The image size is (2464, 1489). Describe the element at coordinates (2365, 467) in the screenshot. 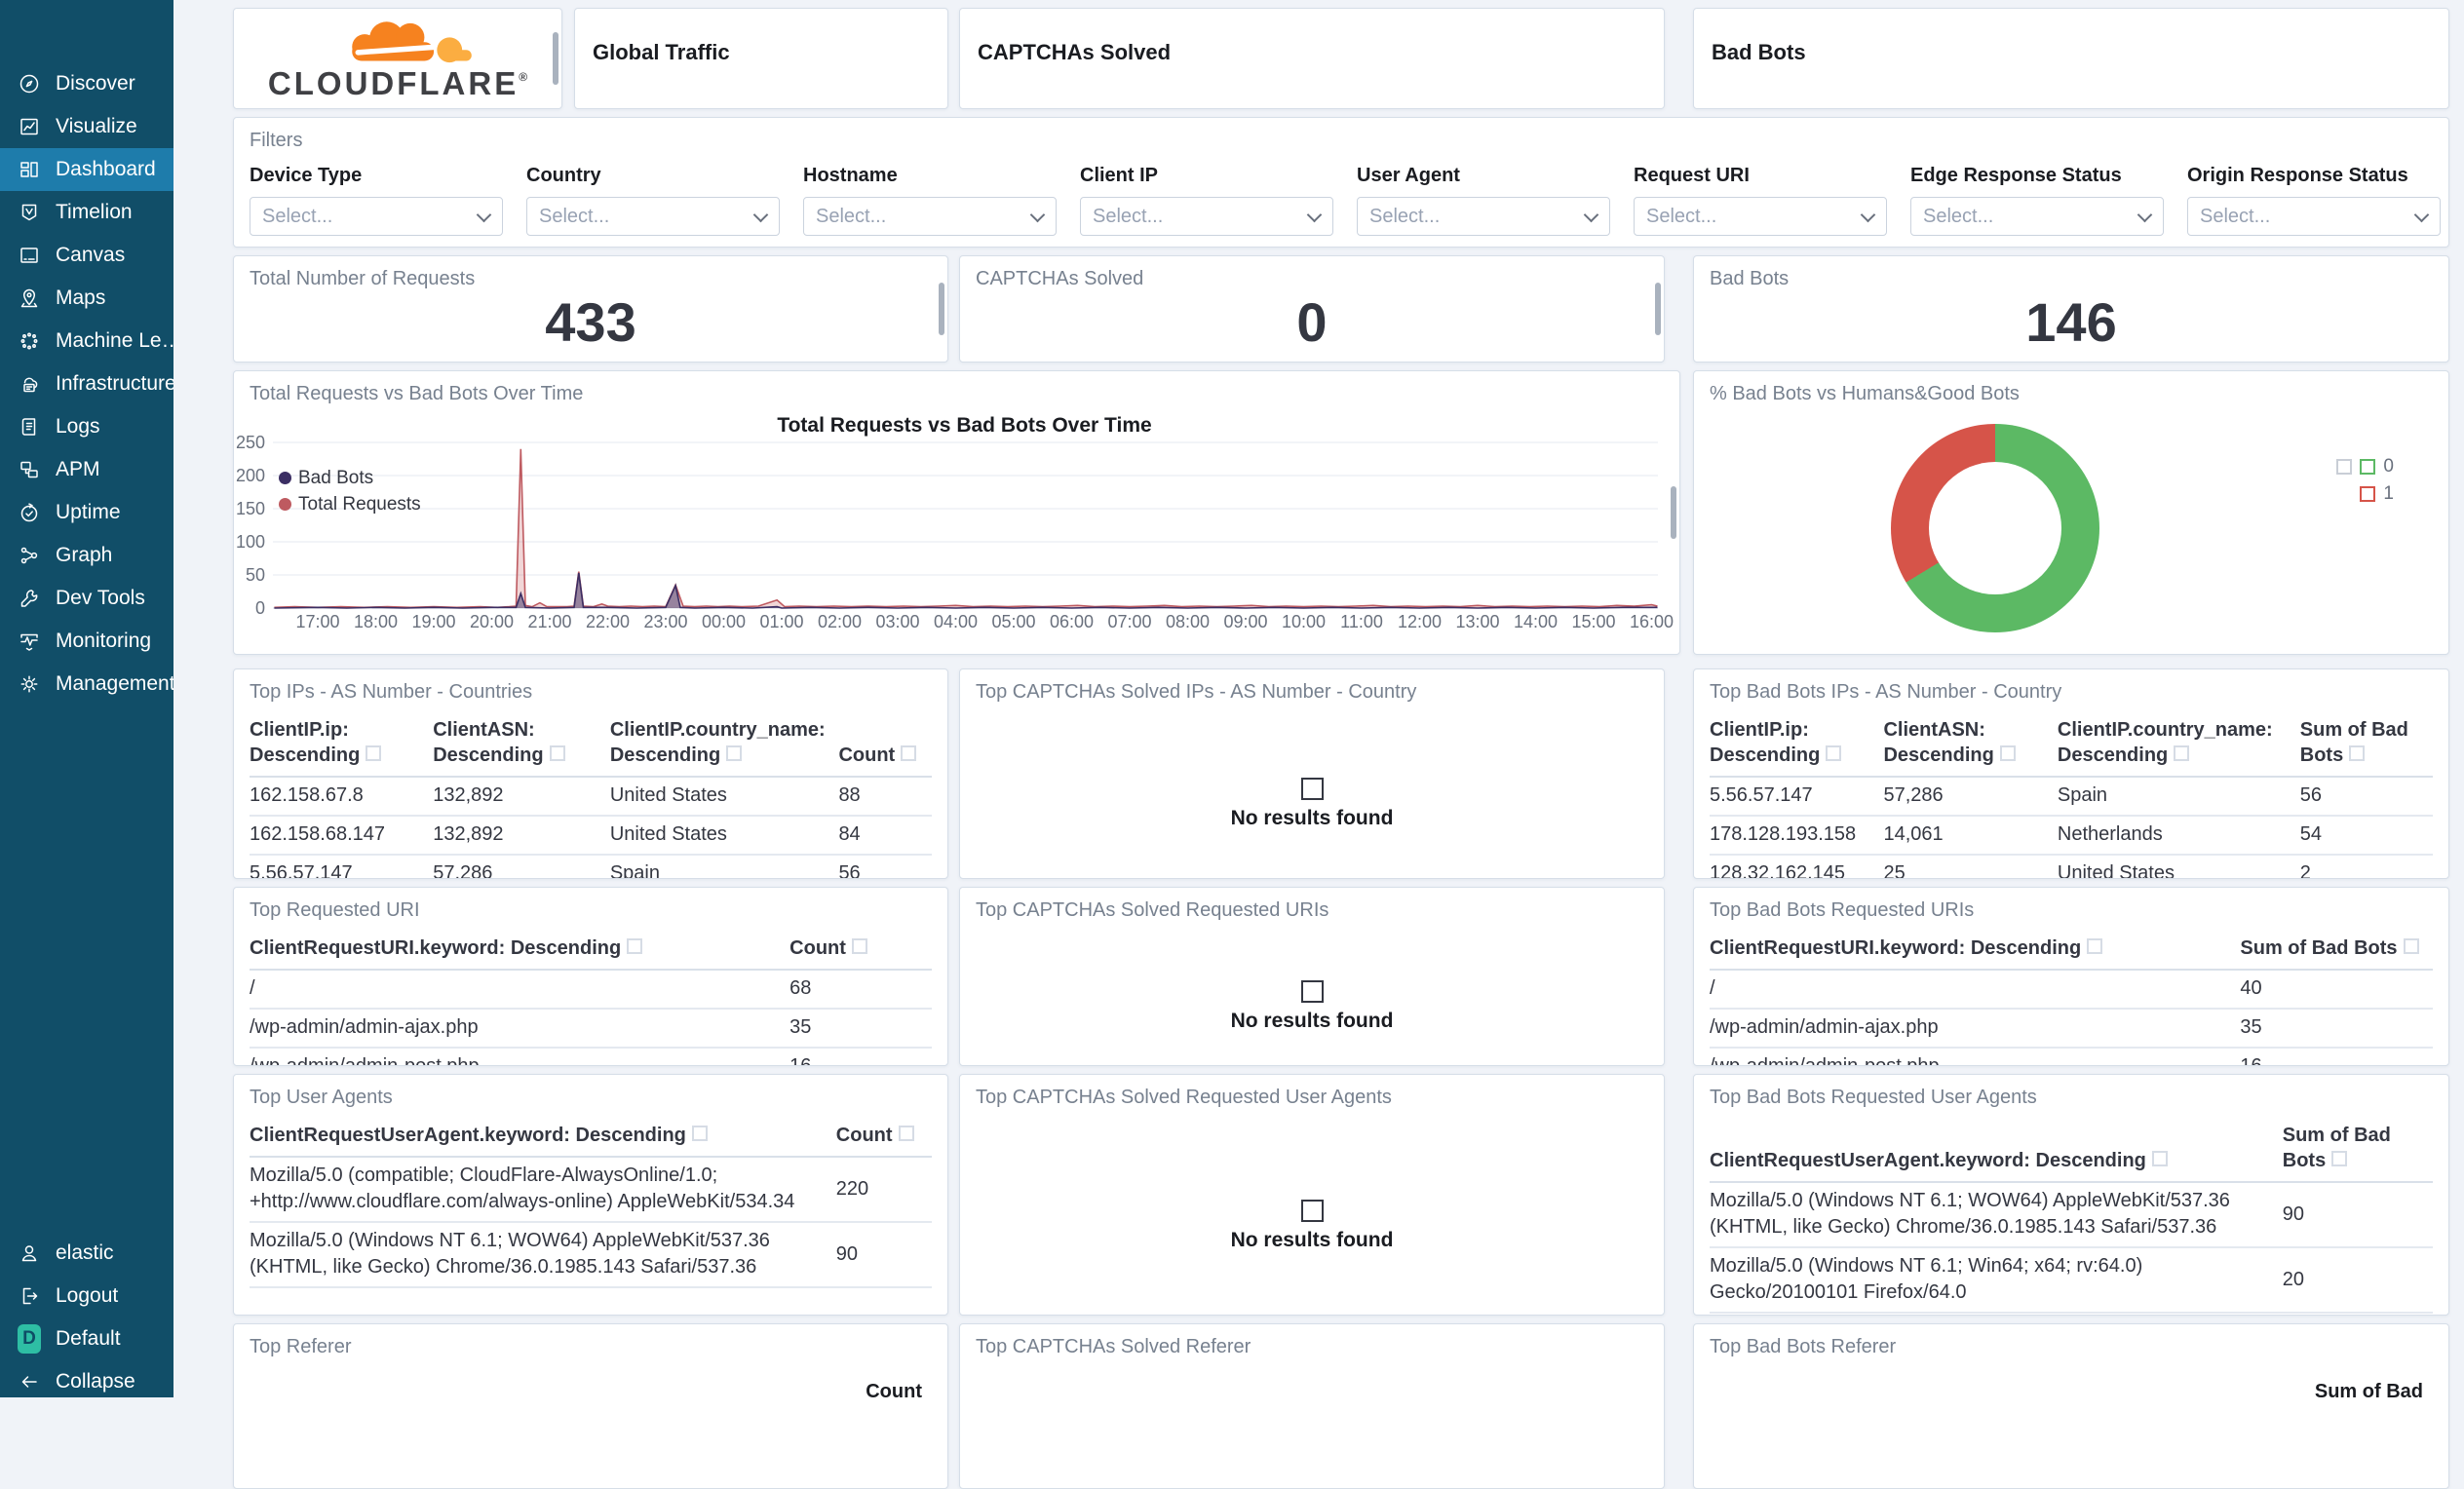

I see `legend-item-0: 0` at that location.